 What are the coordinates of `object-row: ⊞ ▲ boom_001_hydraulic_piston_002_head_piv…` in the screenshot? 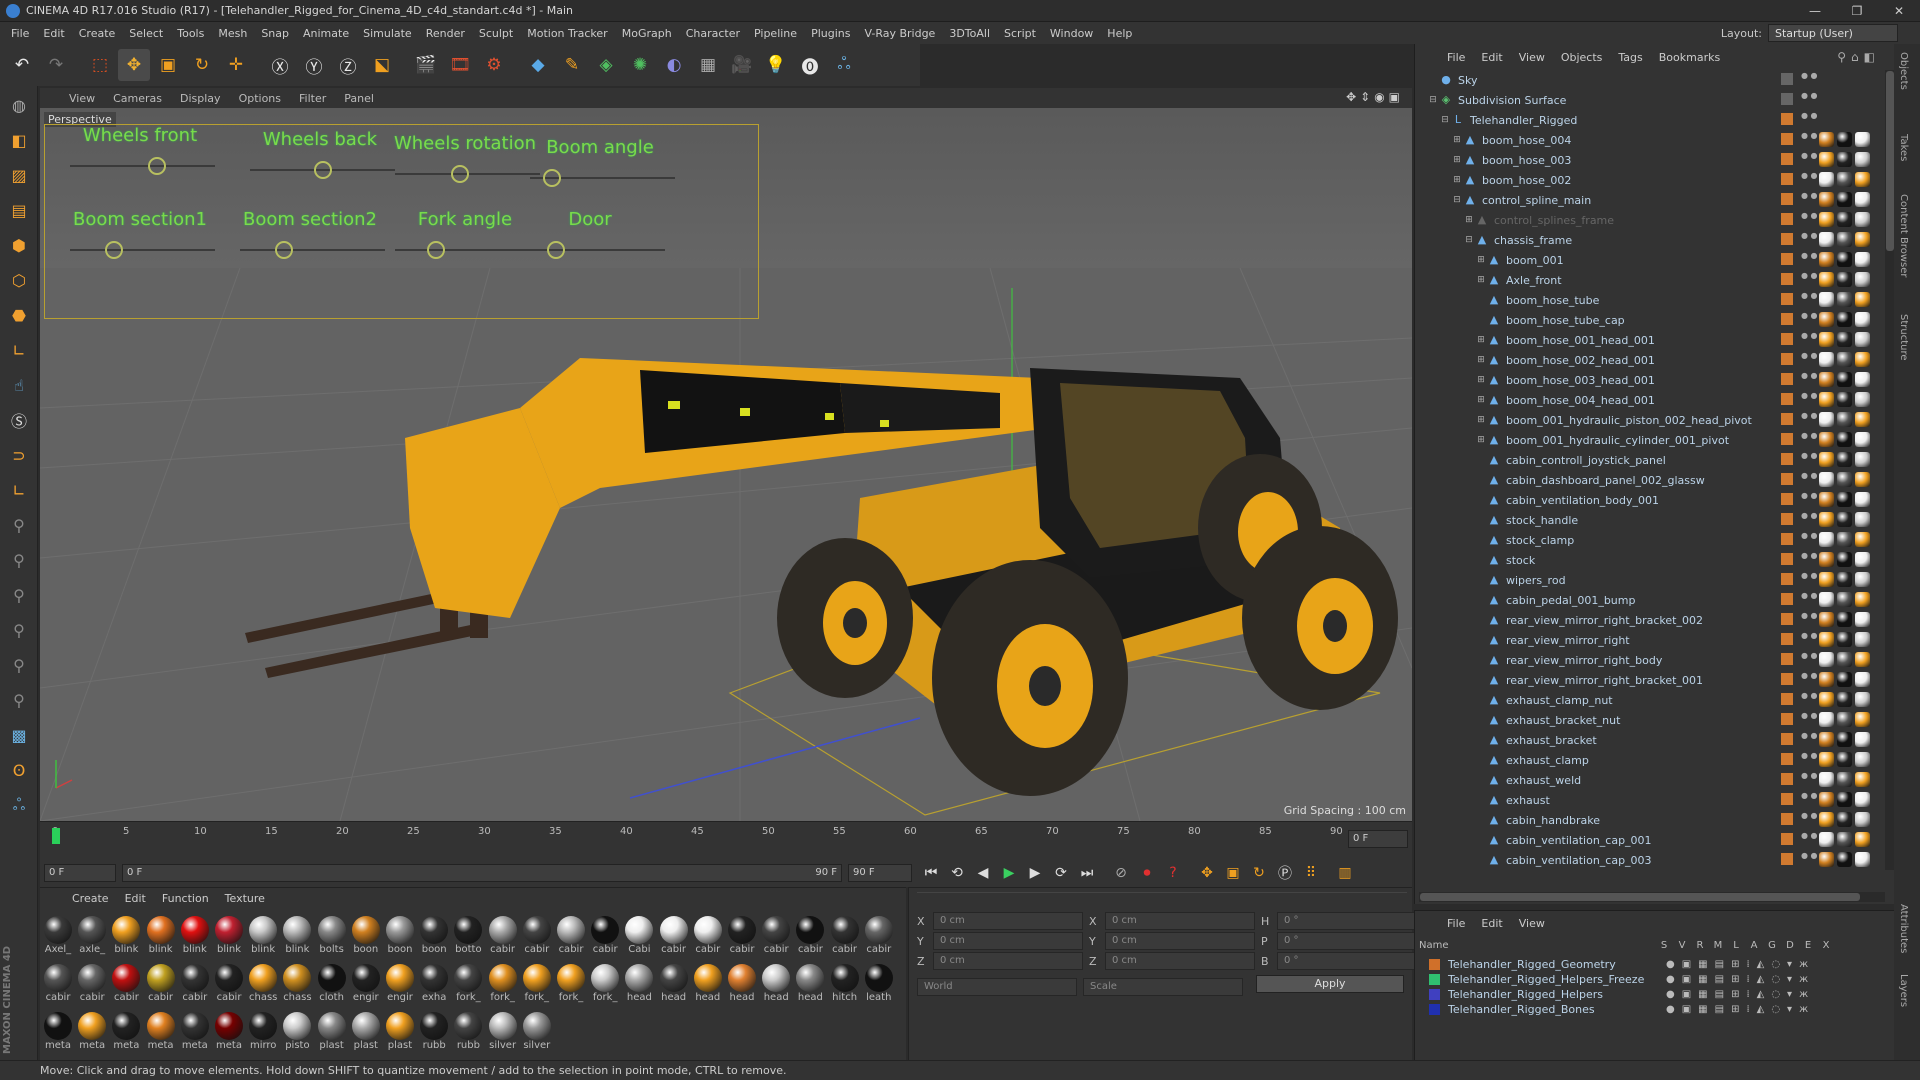 It's located at (1650, 420).